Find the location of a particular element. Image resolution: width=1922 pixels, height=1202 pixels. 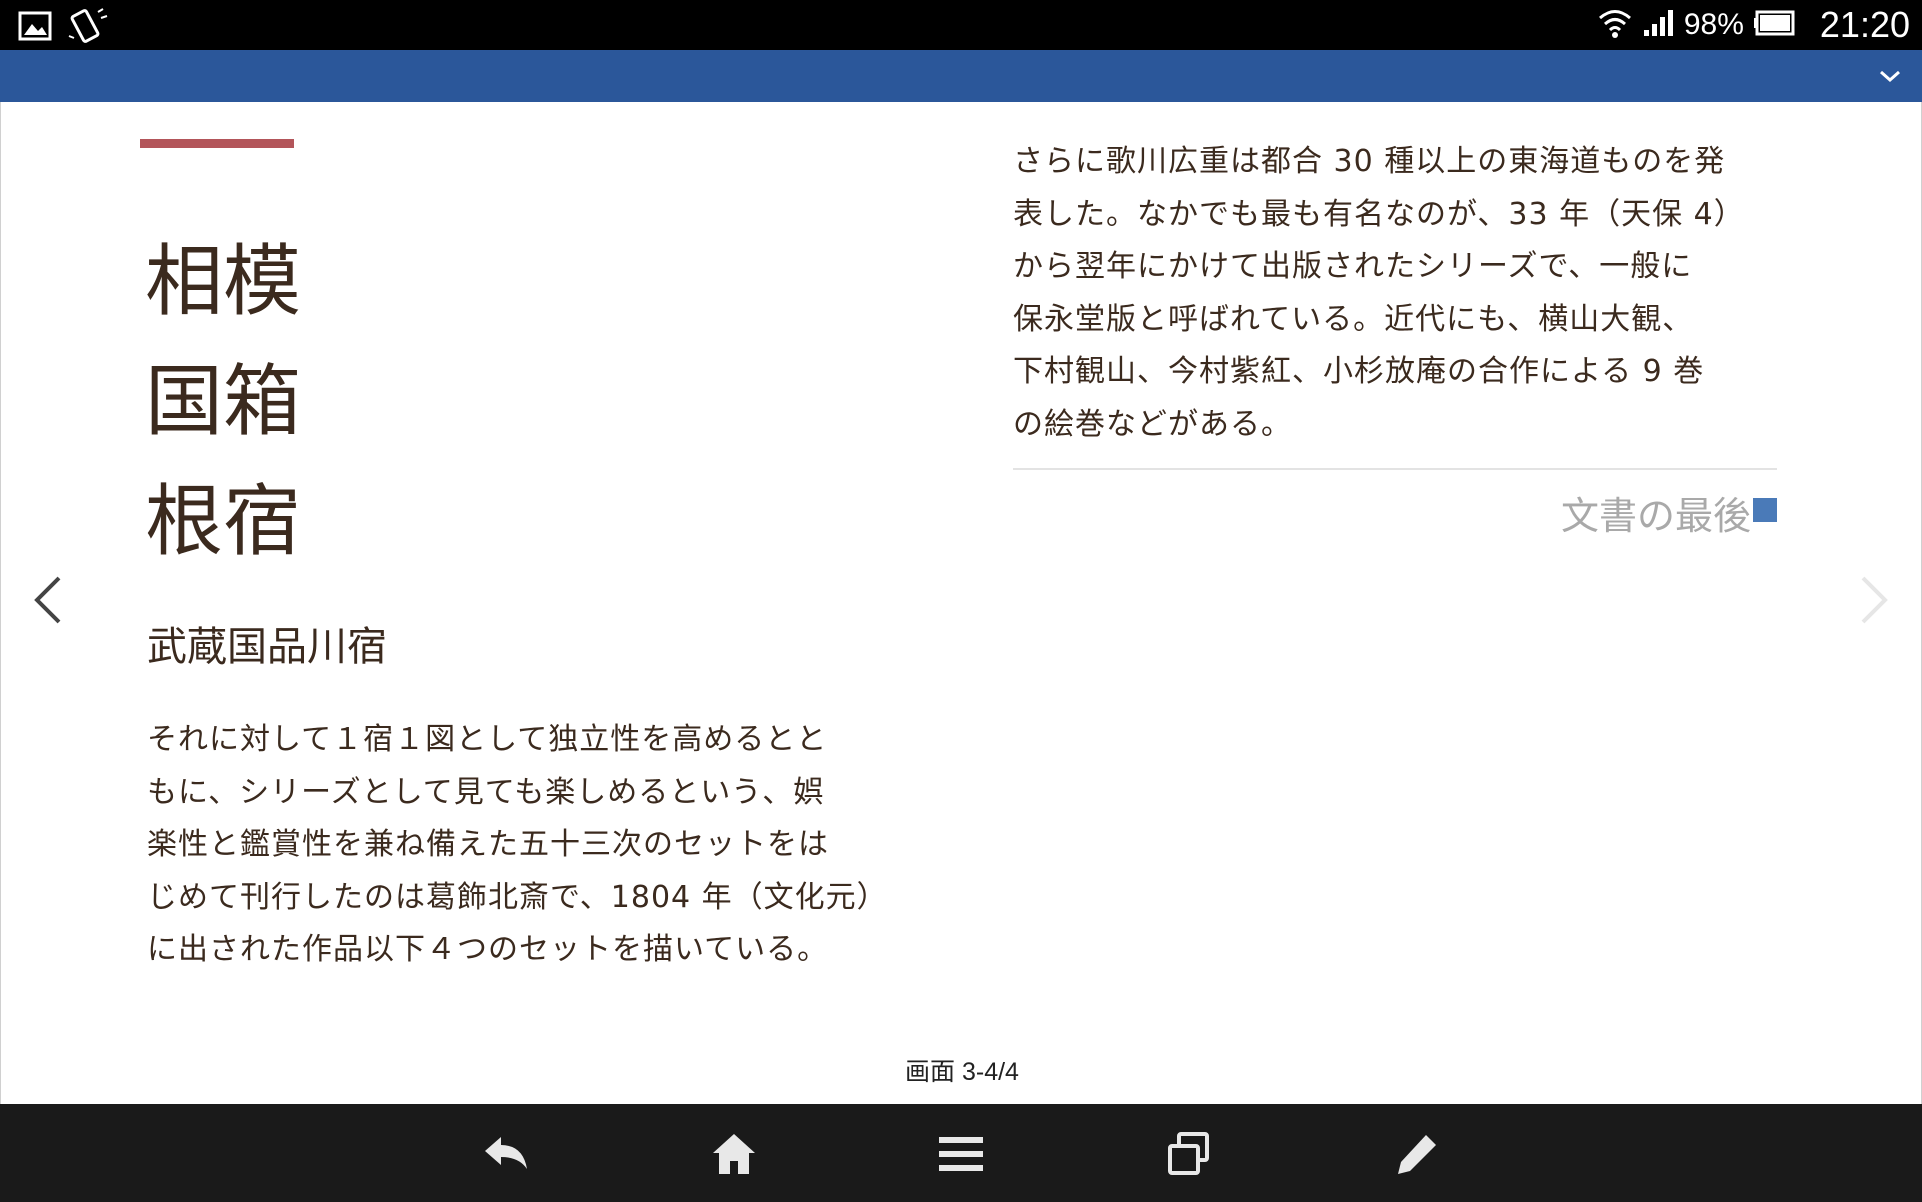

chevron-down-icon is located at coordinates (1890, 76).